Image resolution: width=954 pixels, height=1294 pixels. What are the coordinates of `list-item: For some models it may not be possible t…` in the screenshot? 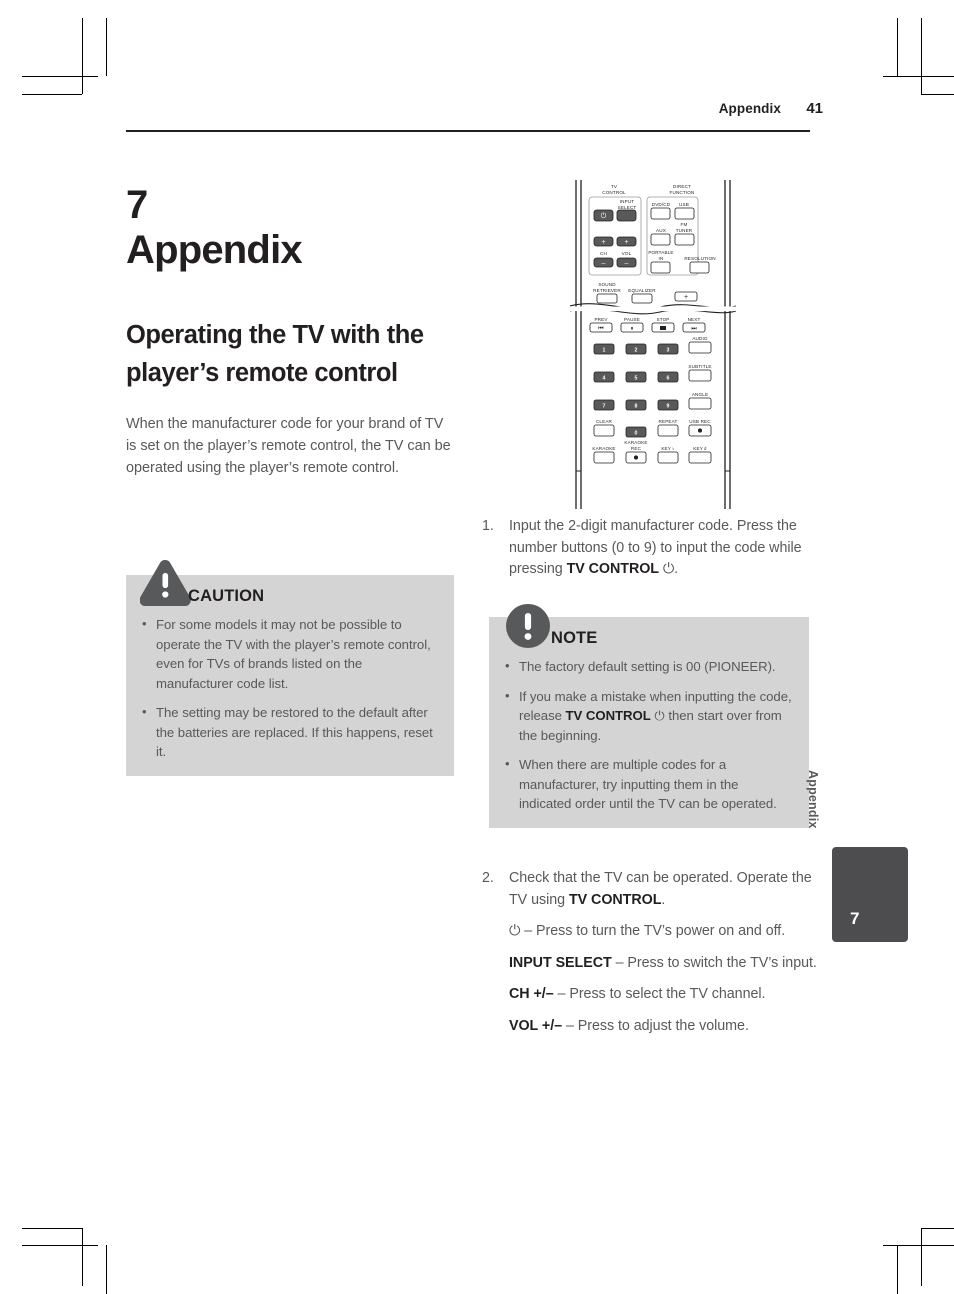 It's located at (289, 653).